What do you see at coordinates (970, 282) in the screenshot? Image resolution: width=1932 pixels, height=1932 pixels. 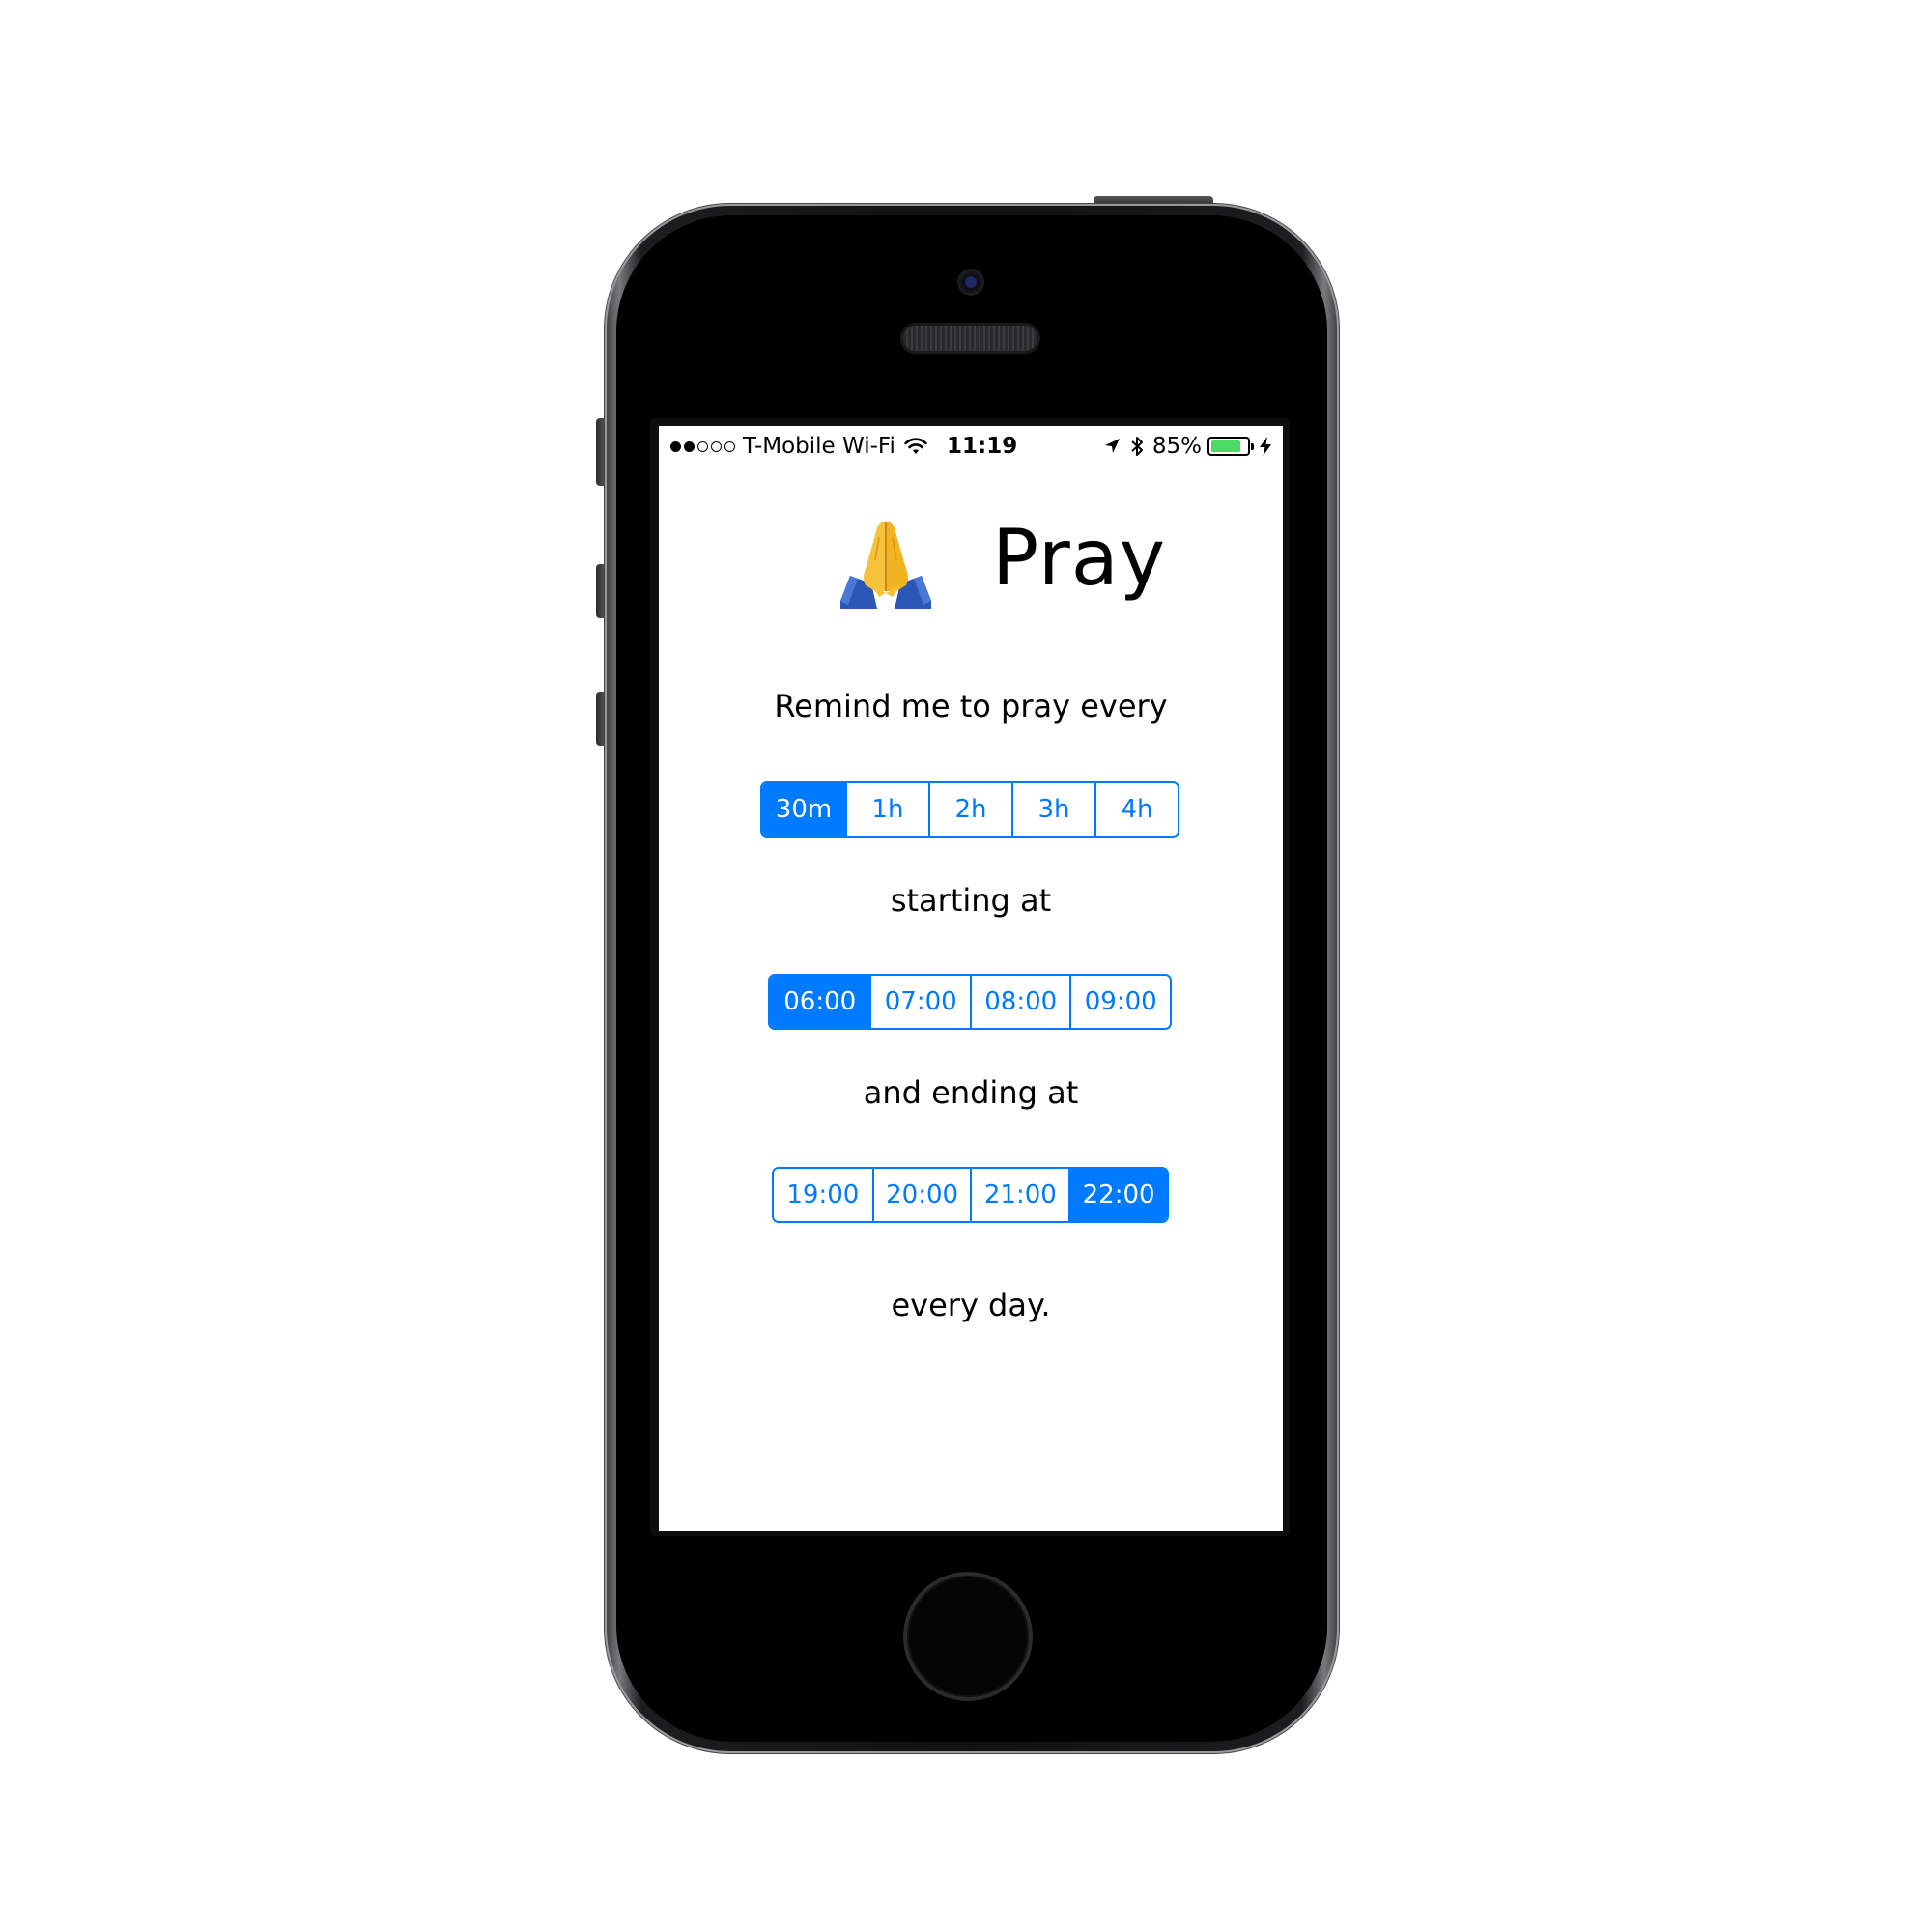 I see `front-camera-icon` at bounding box center [970, 282].